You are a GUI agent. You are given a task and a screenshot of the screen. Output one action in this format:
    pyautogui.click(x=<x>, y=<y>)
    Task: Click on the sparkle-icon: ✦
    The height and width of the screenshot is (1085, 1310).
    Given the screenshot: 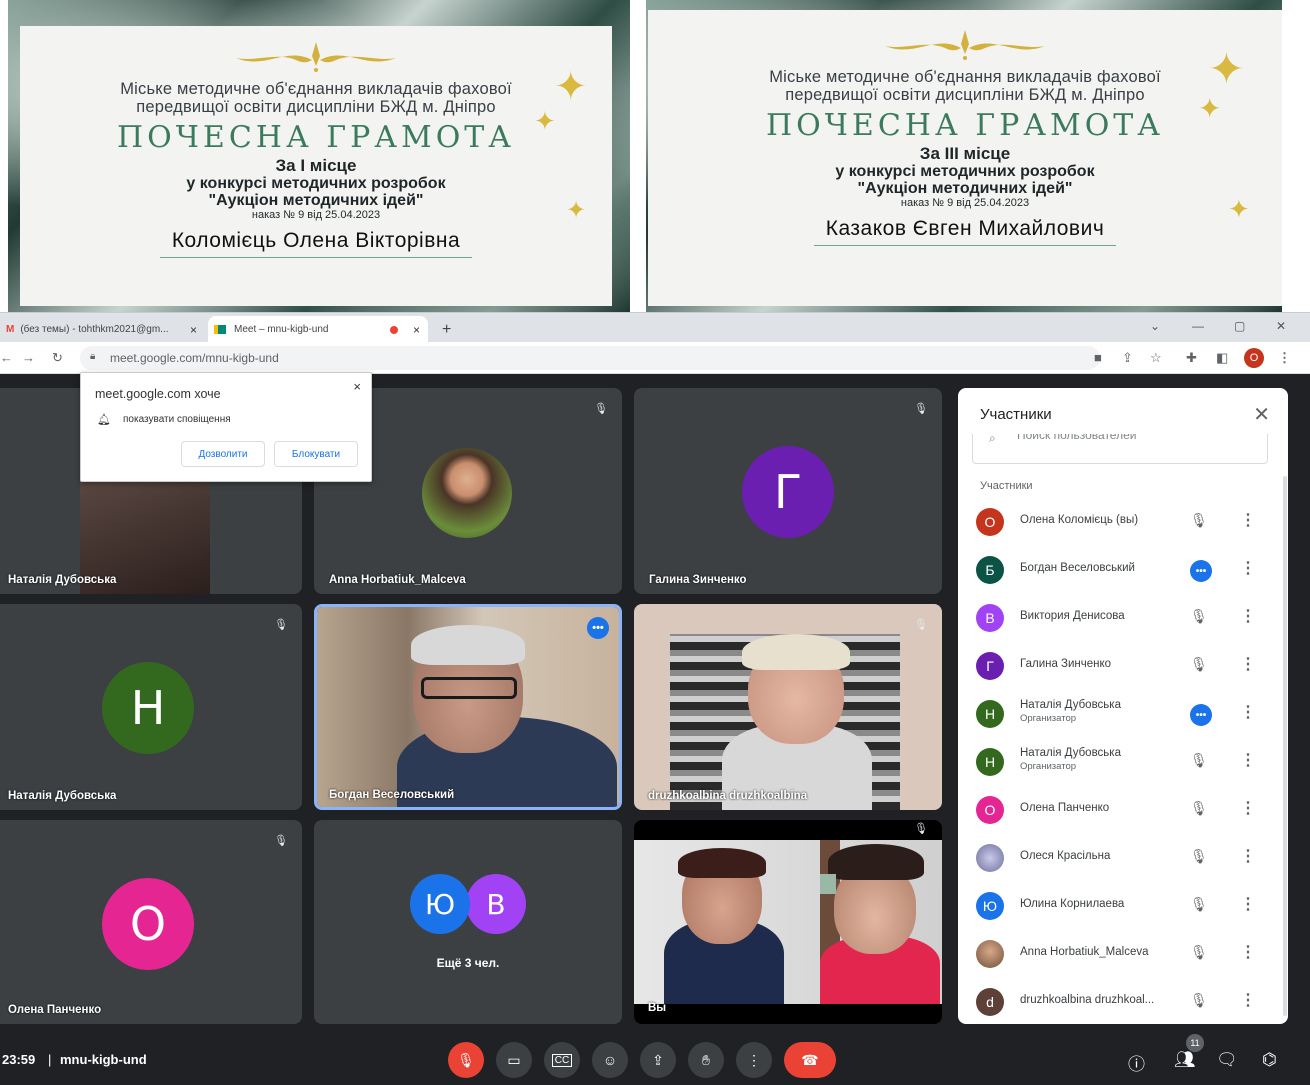 What is the action you would take?
    pyautogui.click(x=1226, y=69)
    